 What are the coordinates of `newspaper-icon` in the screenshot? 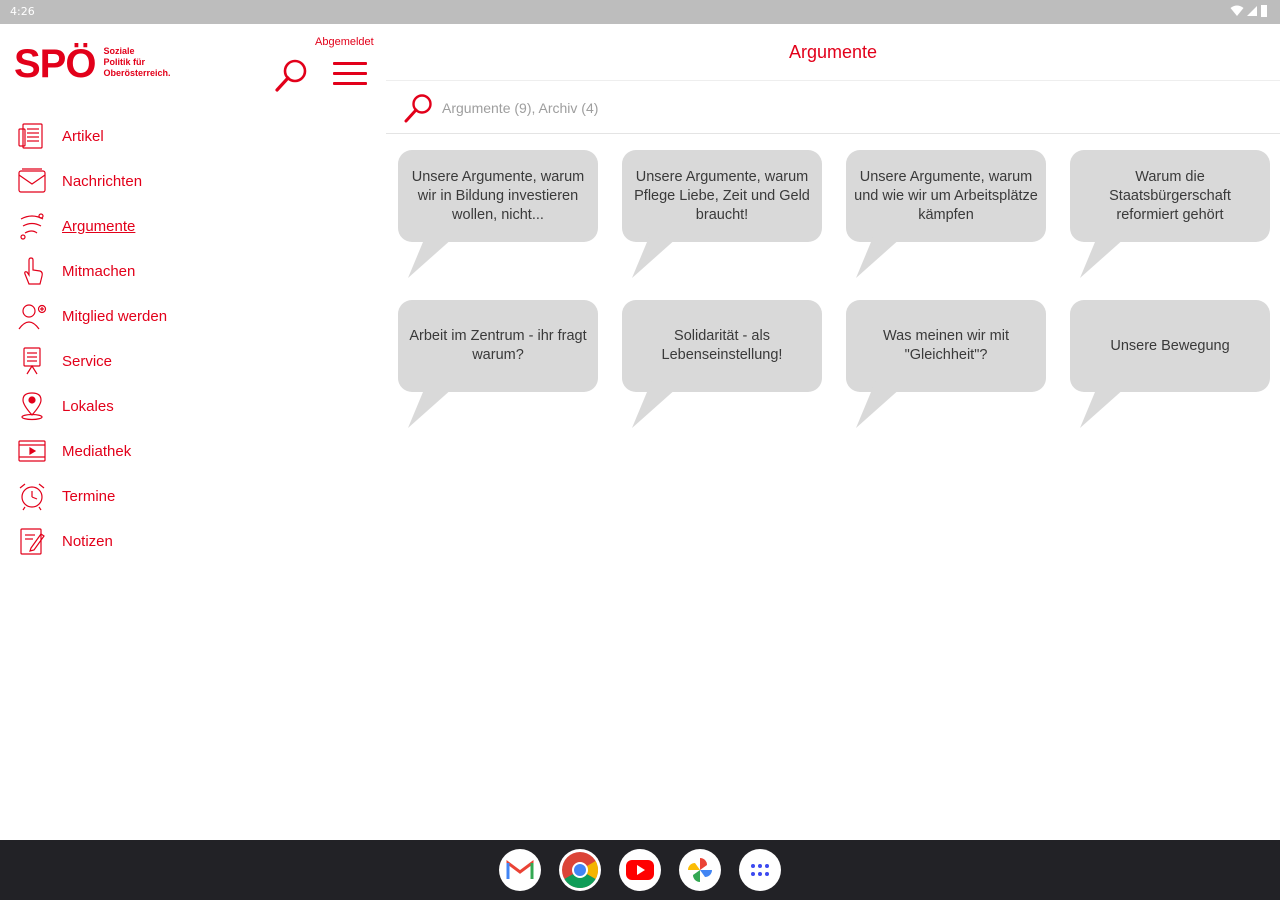 It's located at (32, 136).